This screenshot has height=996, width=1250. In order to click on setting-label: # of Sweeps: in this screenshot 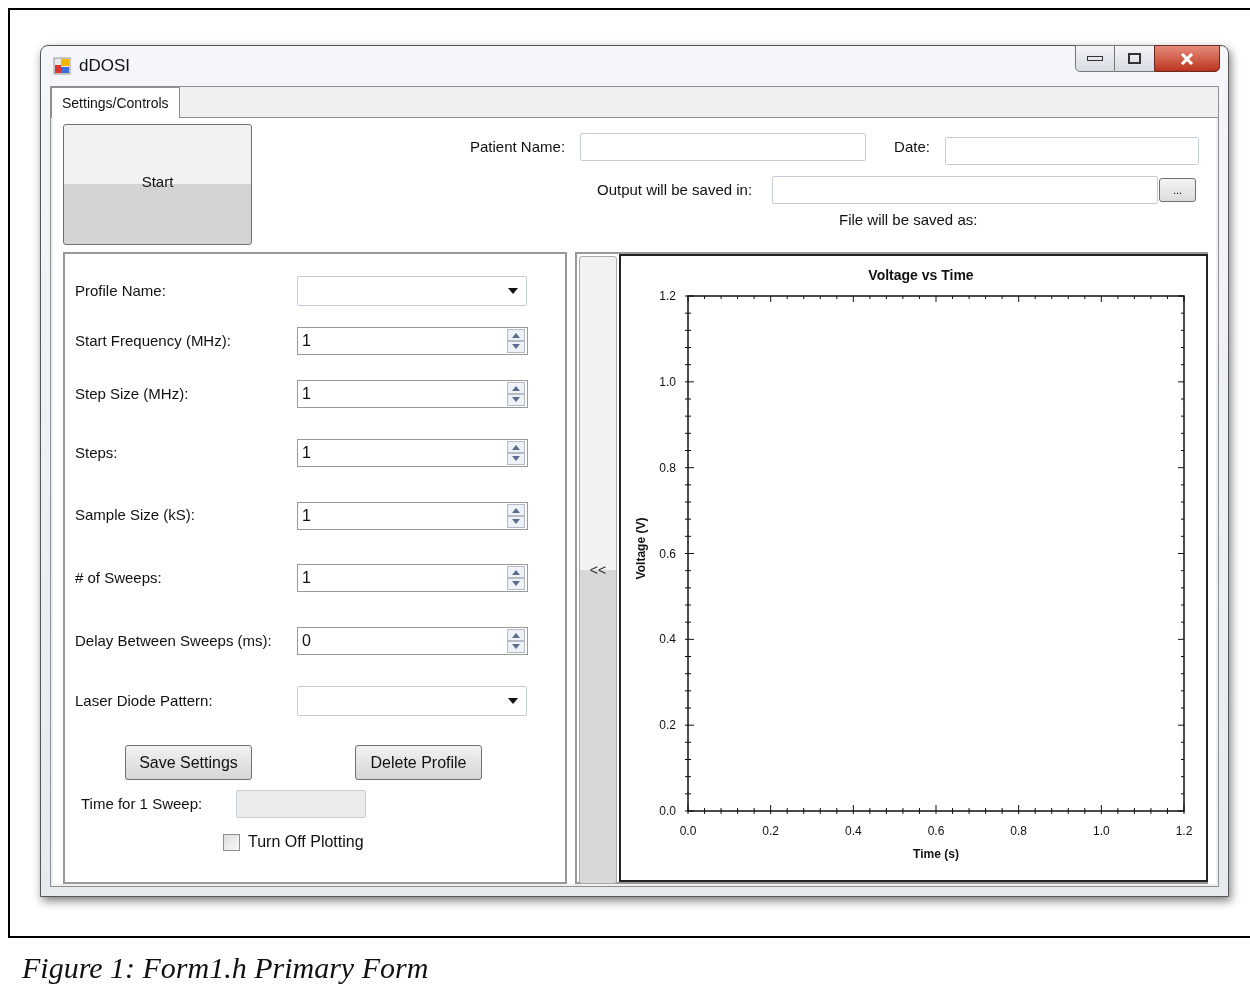, I will do `click(118, 577)`.